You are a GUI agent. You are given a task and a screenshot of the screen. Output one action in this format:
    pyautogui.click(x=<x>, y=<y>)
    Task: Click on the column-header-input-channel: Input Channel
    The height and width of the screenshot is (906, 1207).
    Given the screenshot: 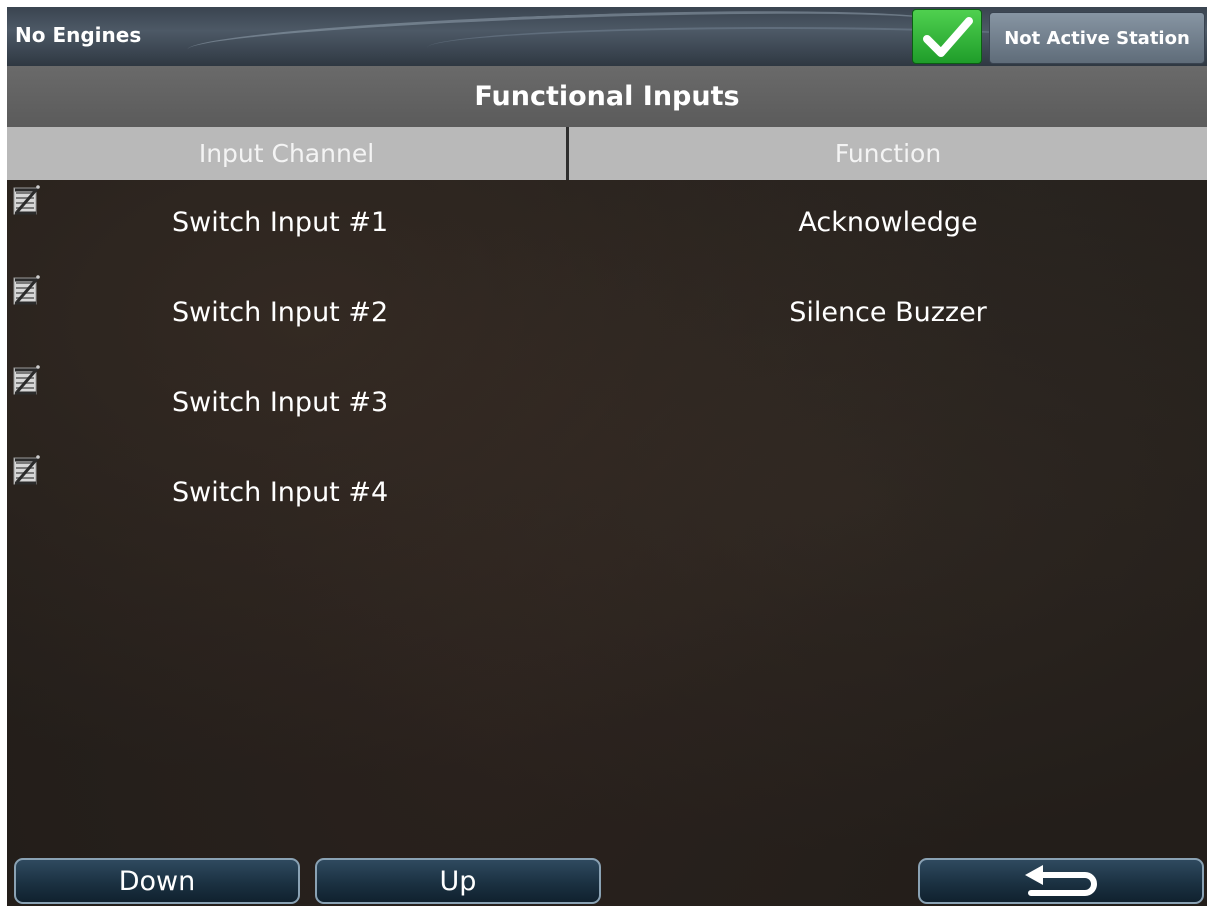 What is the action you would take?
    pyautogui.click(x=286, y=153)
    